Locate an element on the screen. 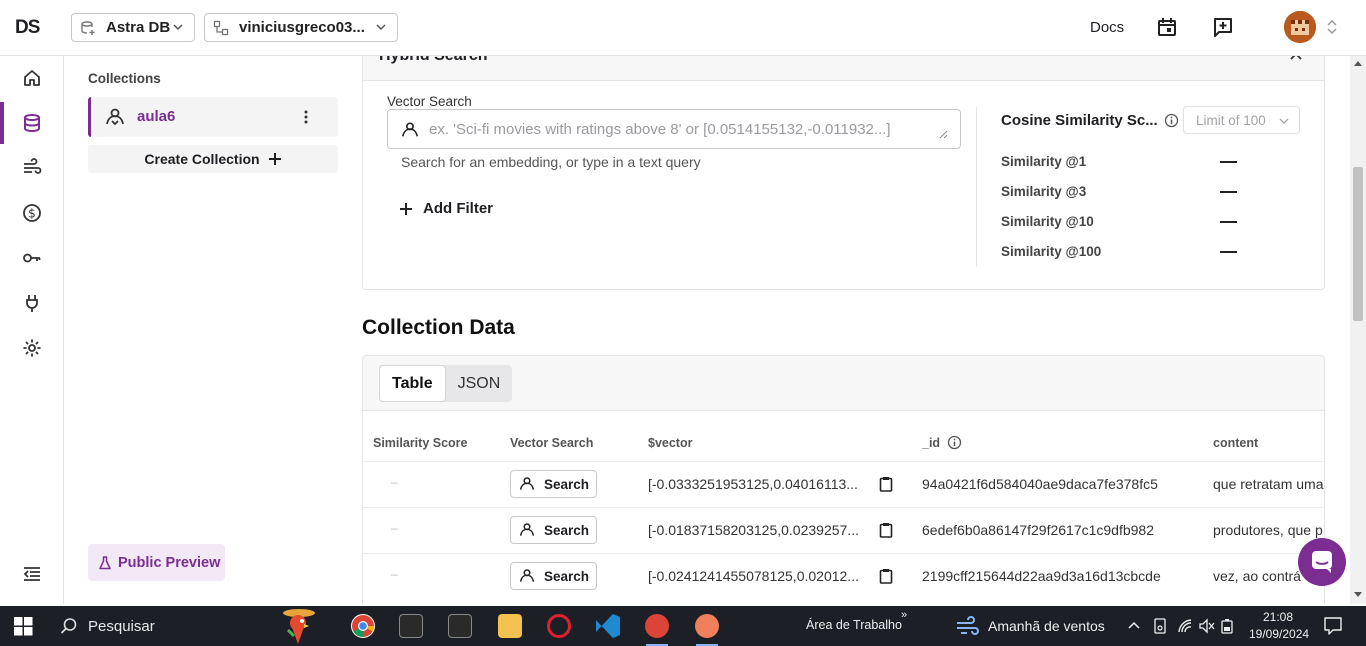  column-header-id: _id is located at coordinates (931, 443).